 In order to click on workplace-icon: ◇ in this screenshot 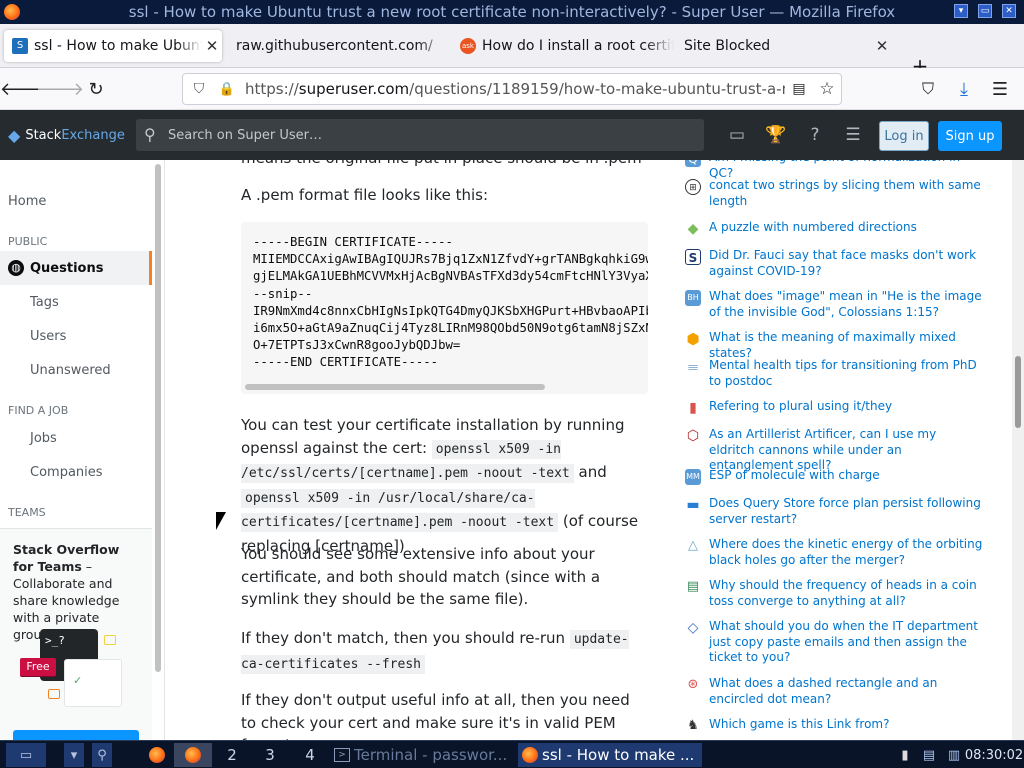, I will do `click(693, 628)`.